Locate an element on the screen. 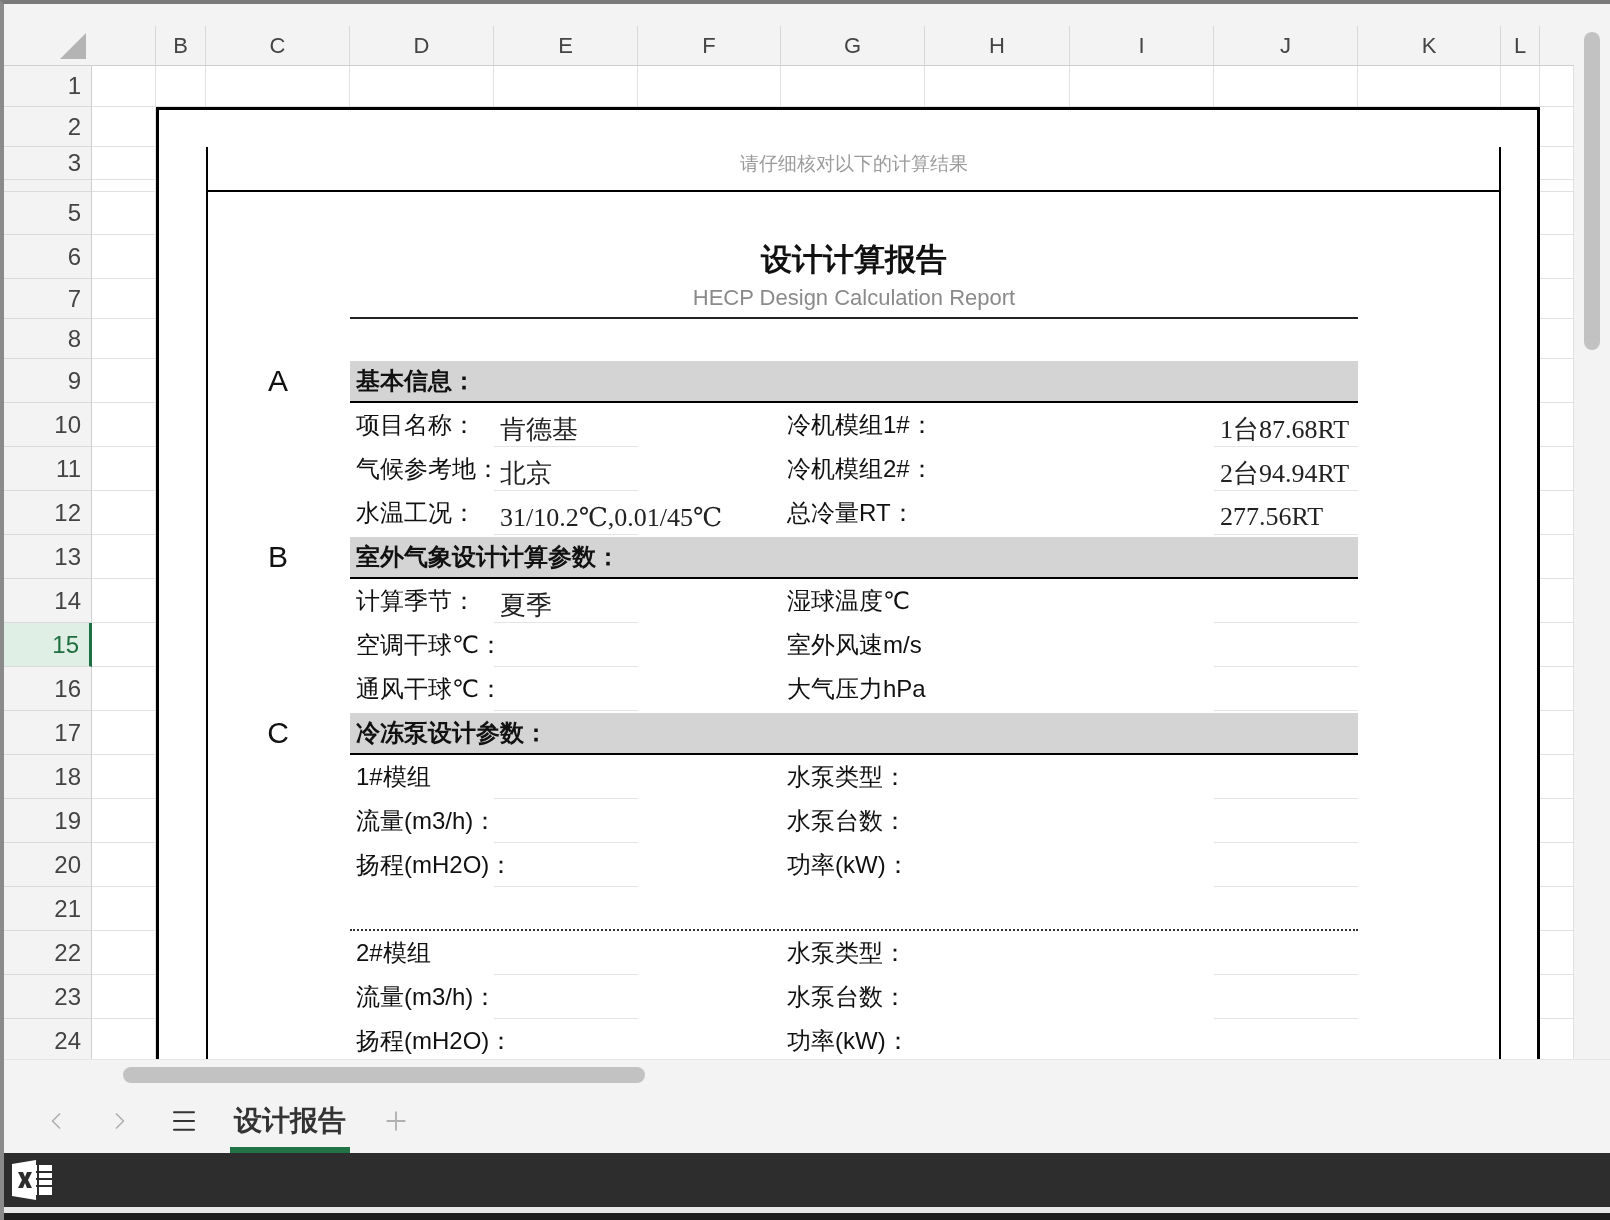 The image size is (1610, 1220). column-header: J is located at coordinates (1286, 46).